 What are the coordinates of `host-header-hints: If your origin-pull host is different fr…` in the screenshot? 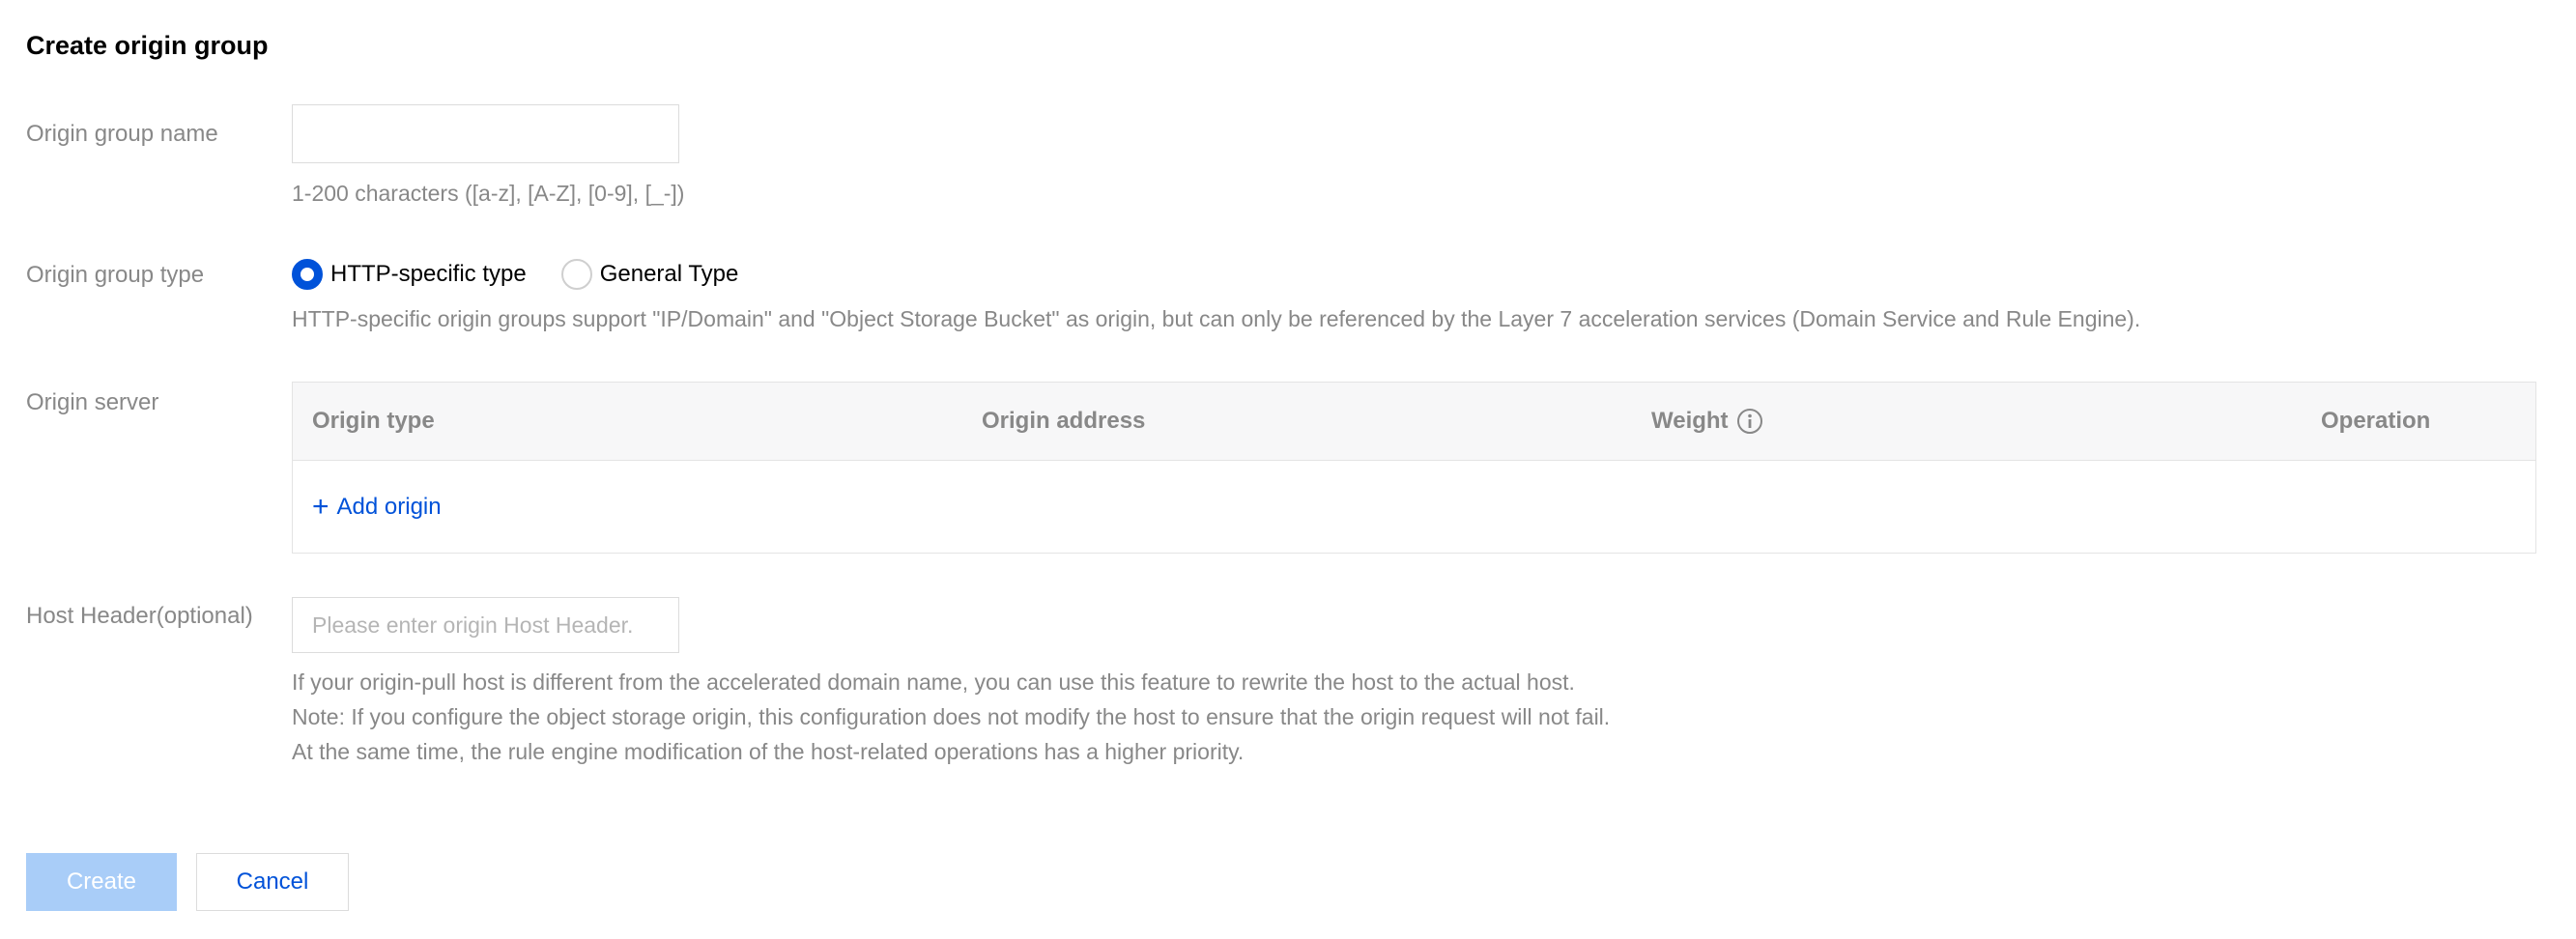 It's located at (951, 717).